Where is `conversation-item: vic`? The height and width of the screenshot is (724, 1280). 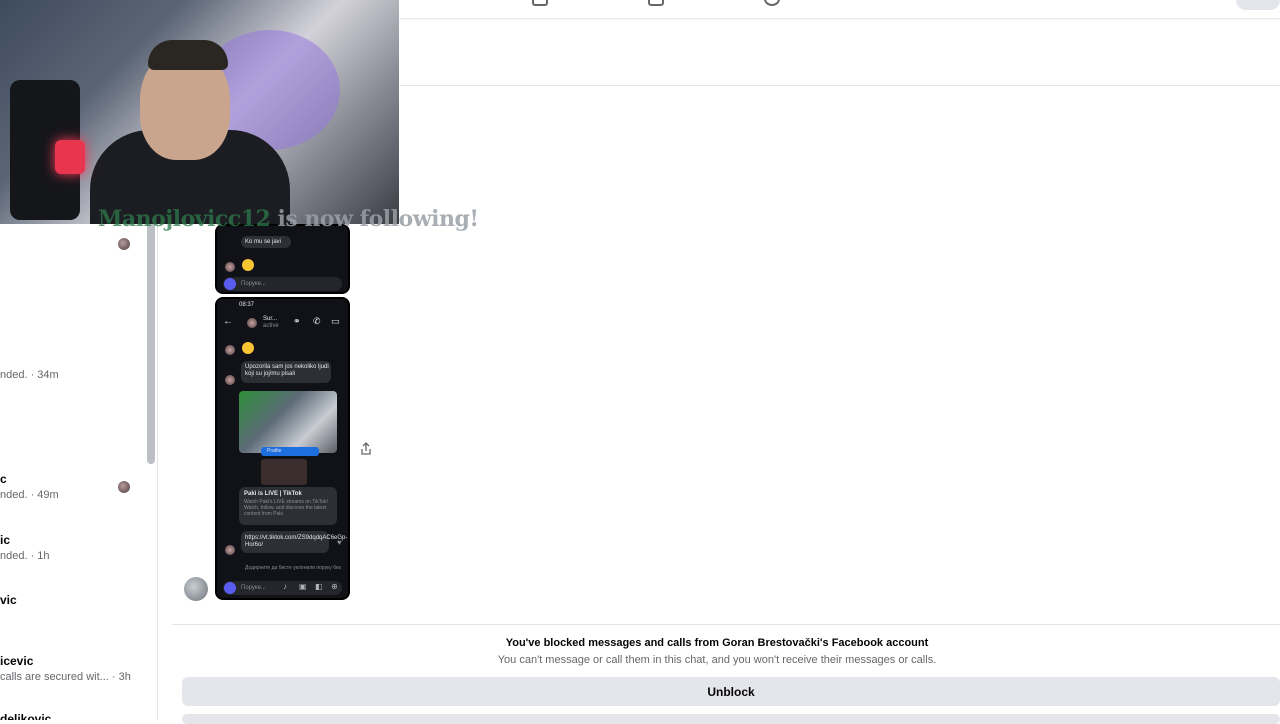
conversation-item: vic is located at coordinates (70, 601).